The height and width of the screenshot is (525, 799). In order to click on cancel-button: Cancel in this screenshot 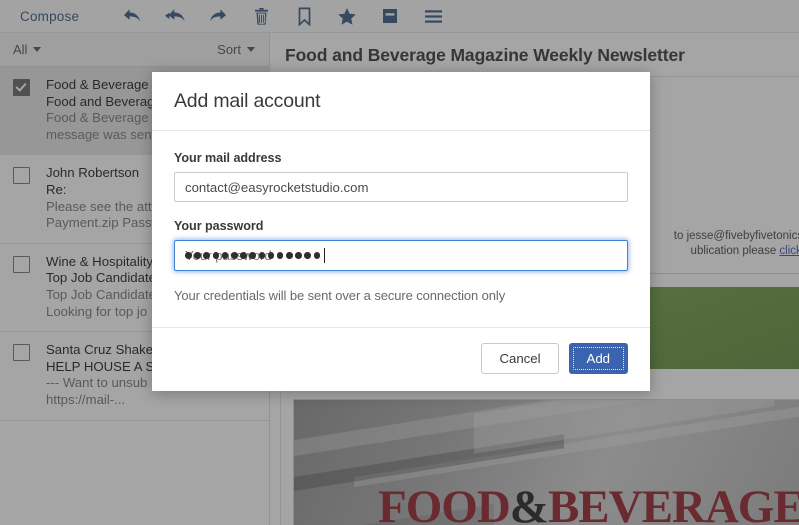, I will do `click(520, 358)`.